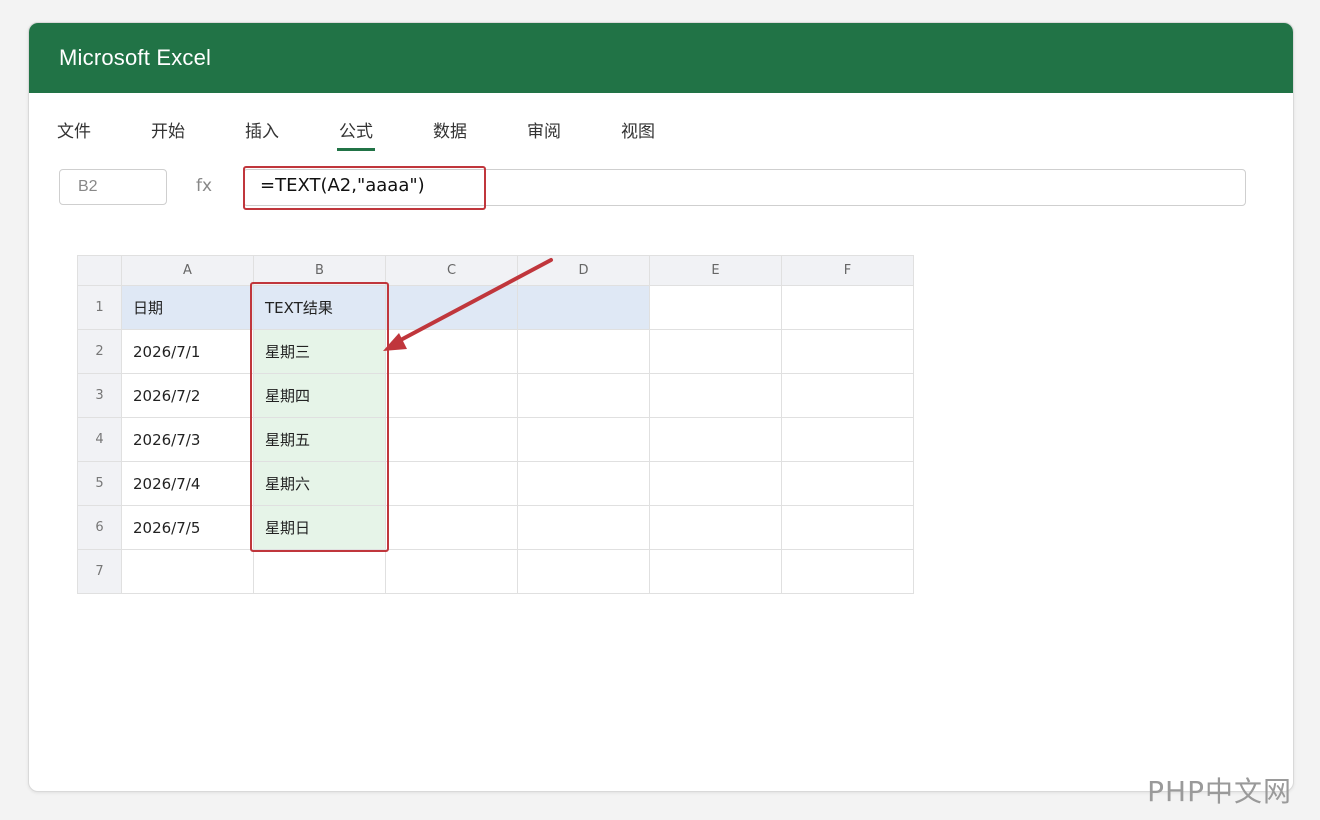 The width and height of the screenshot is (1320, 820). I want to click on cell-d6, so click(583, 527).